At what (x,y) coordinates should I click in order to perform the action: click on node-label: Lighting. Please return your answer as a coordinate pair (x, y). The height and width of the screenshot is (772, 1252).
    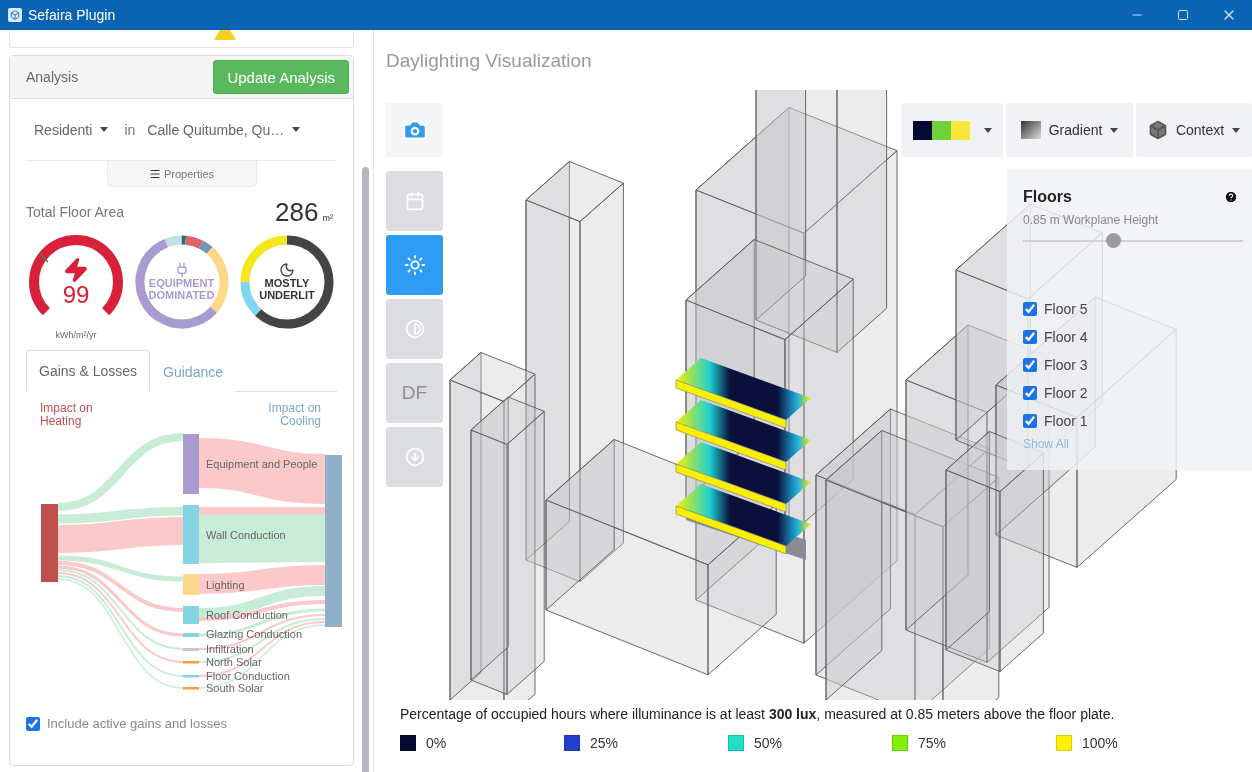
    Looking at the image, I should click on (225, 584).